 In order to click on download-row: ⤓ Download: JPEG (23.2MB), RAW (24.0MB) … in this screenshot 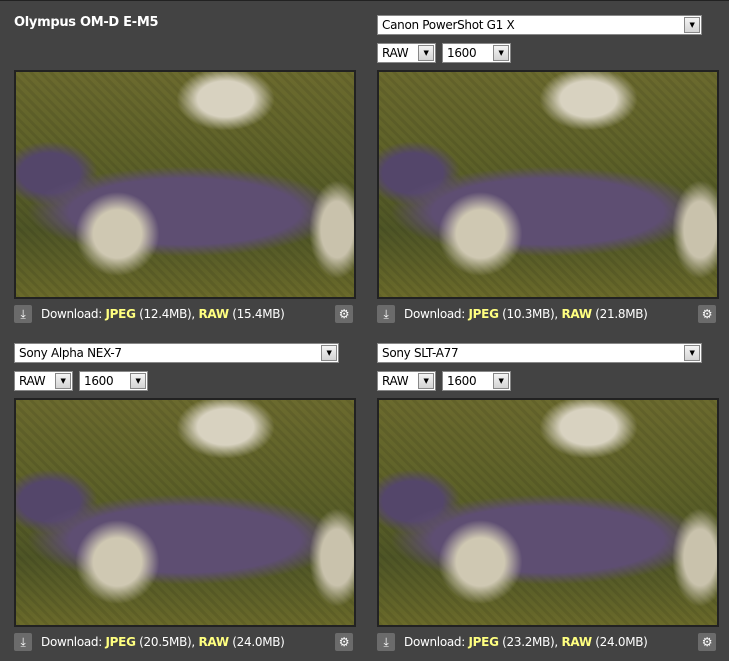, I will do `click(548, 643)`.